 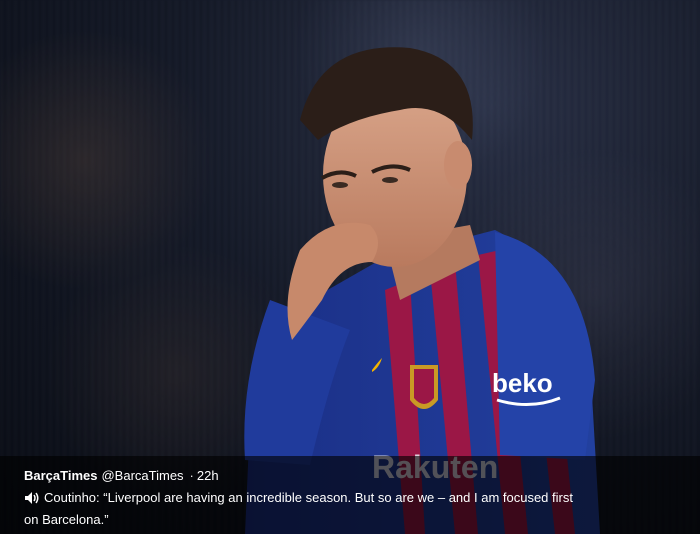 What do you see at coordinates (60, 476) in the screenshot?
I see `author-name: BarçaTimes` at bounding box center [60, 476].